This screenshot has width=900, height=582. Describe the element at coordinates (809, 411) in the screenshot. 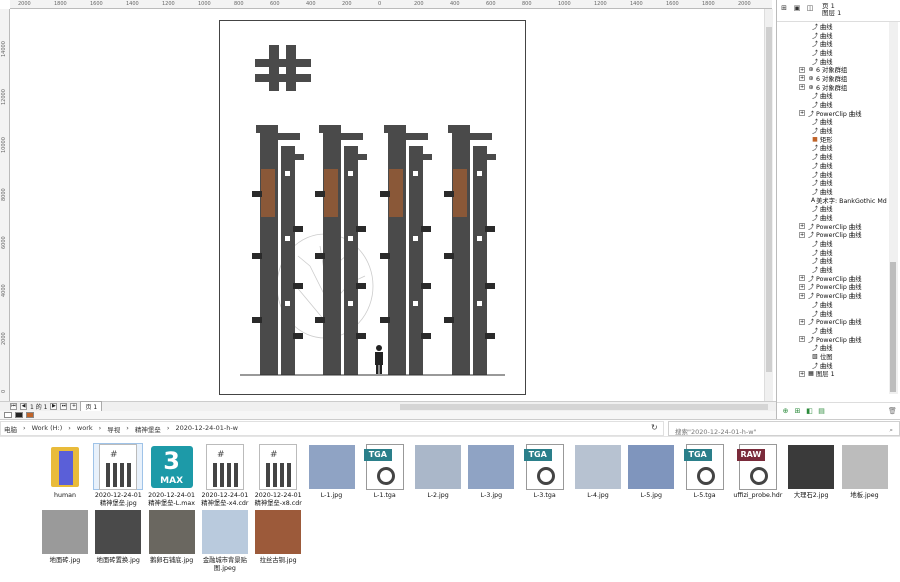

I see `layer-options-icon: ◧` at that location.